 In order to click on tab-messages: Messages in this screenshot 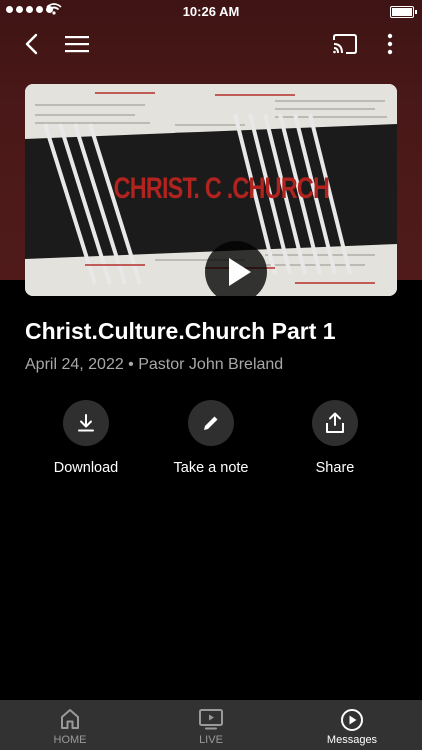, I will do `click(352, 725)`.